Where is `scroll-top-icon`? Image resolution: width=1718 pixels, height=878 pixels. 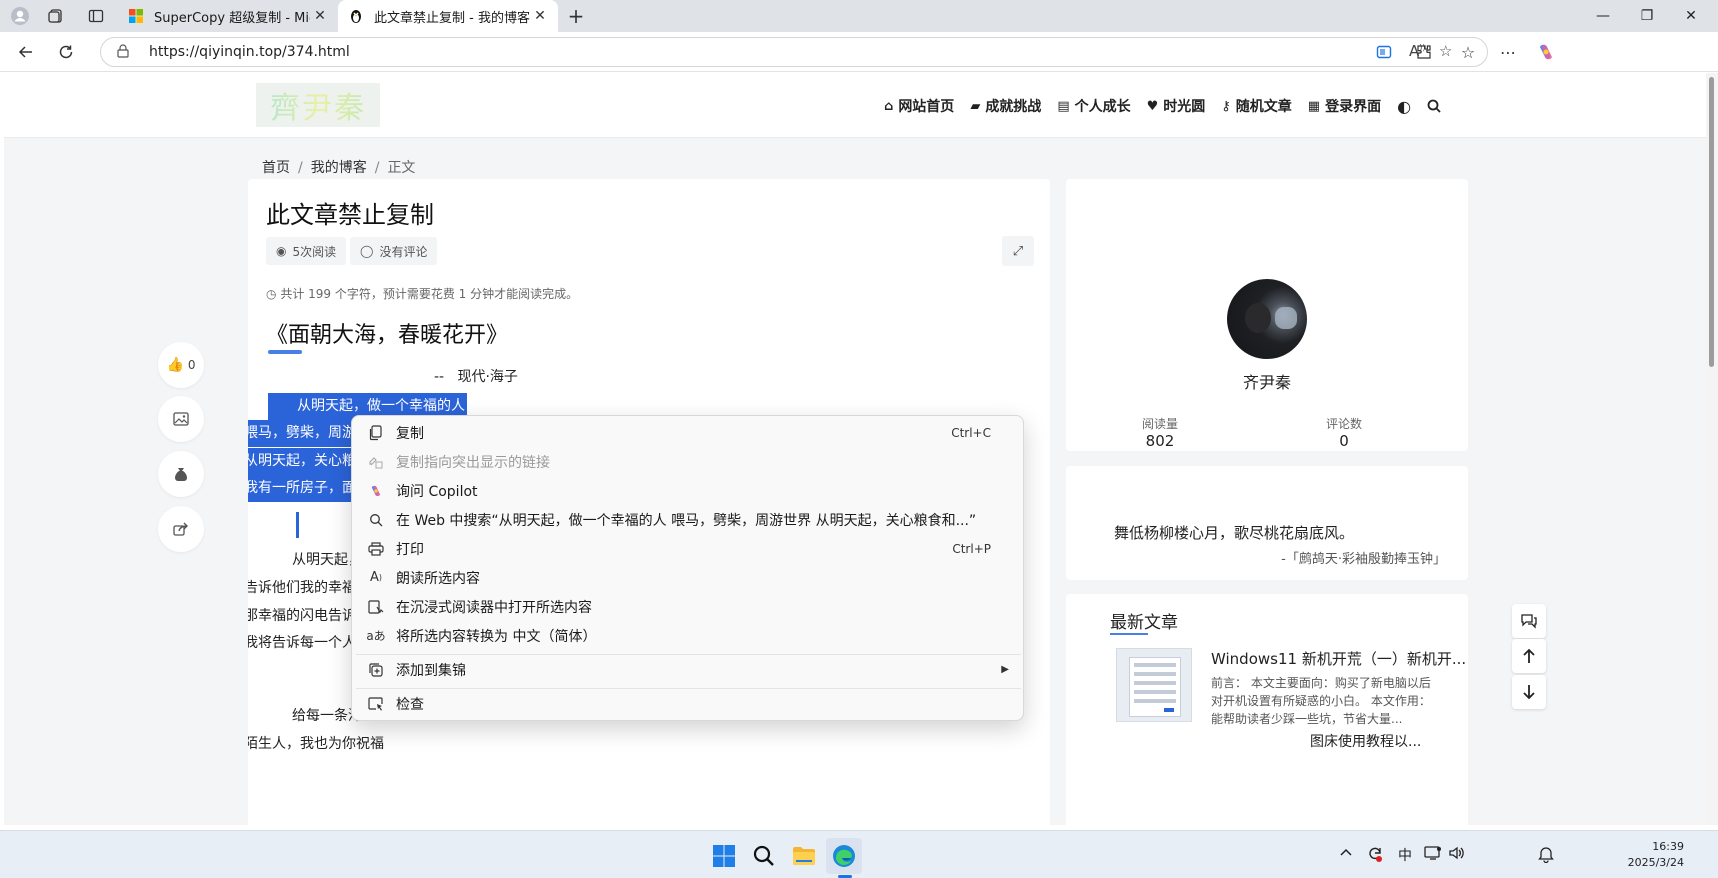 scroll-top-icon is located at coordinates (1529, 656).